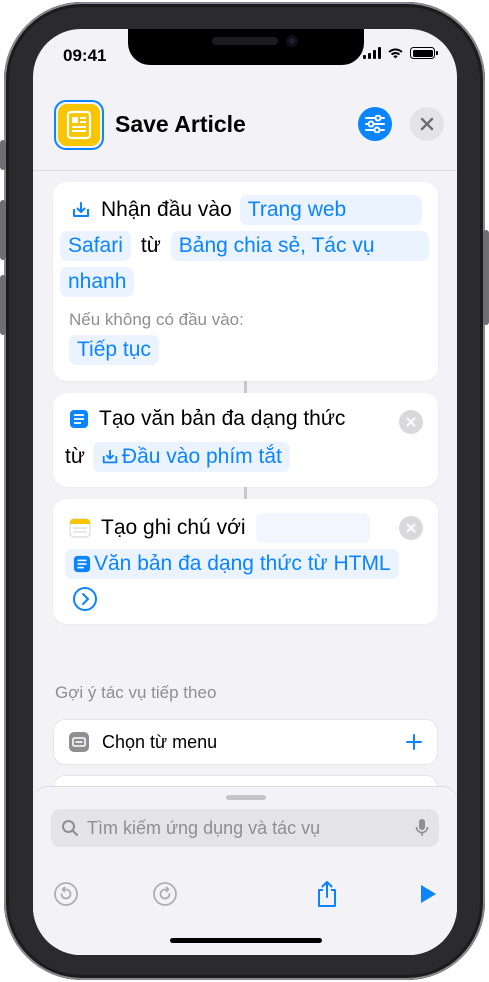  What do you see at coordinates (80, 528) in the screenshot?
I see `notes-icon` at bounding box center [80, 528].